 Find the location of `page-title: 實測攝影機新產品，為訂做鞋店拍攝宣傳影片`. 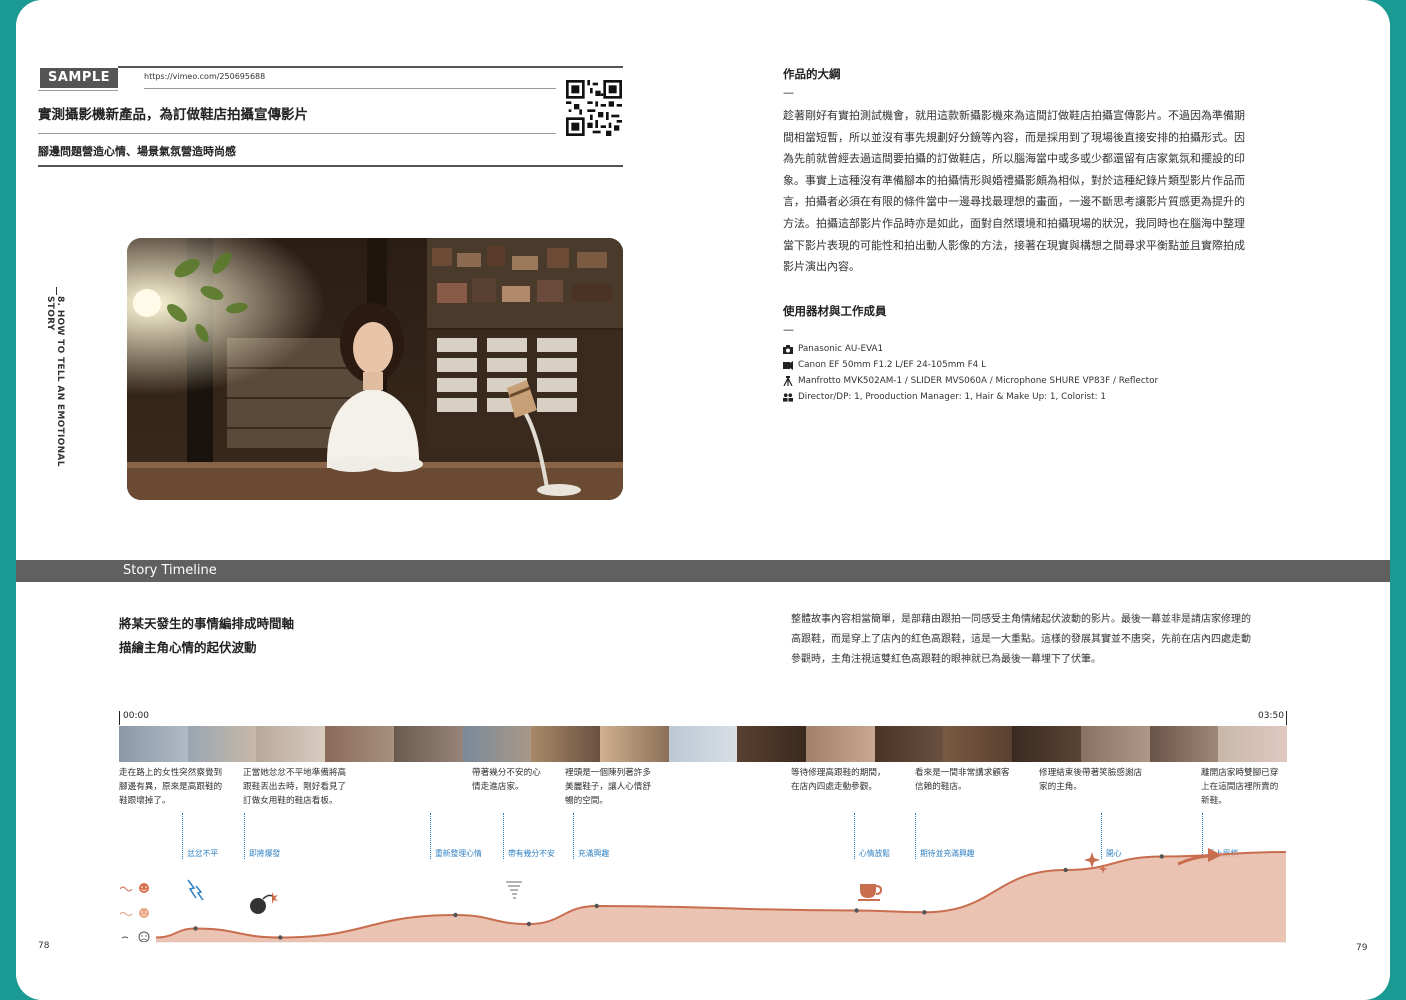

page-title: 實測攝影機新產品，為訂做鞋店拍攝宣傳影片 is located at coordinates (173, 115).